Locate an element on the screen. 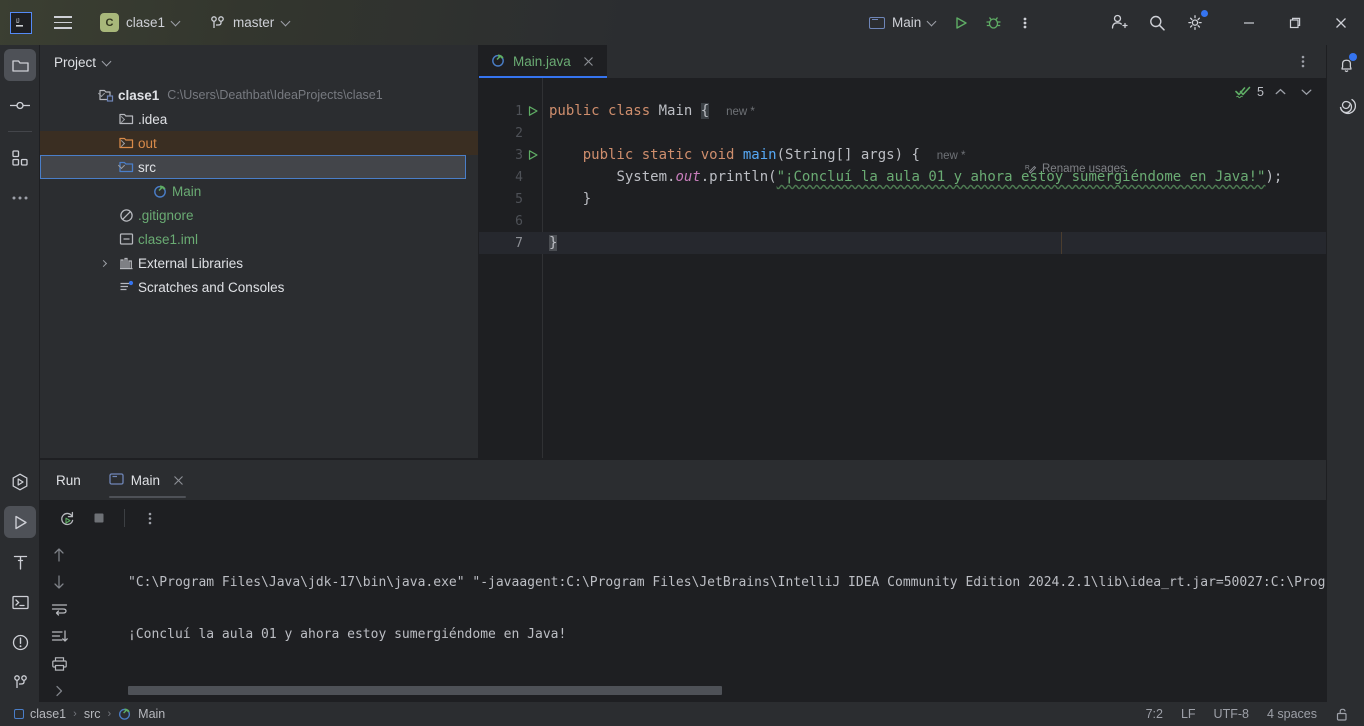 This screenshot has width=1364, height=726. plugins-icon is located at coordinates (20, 158).